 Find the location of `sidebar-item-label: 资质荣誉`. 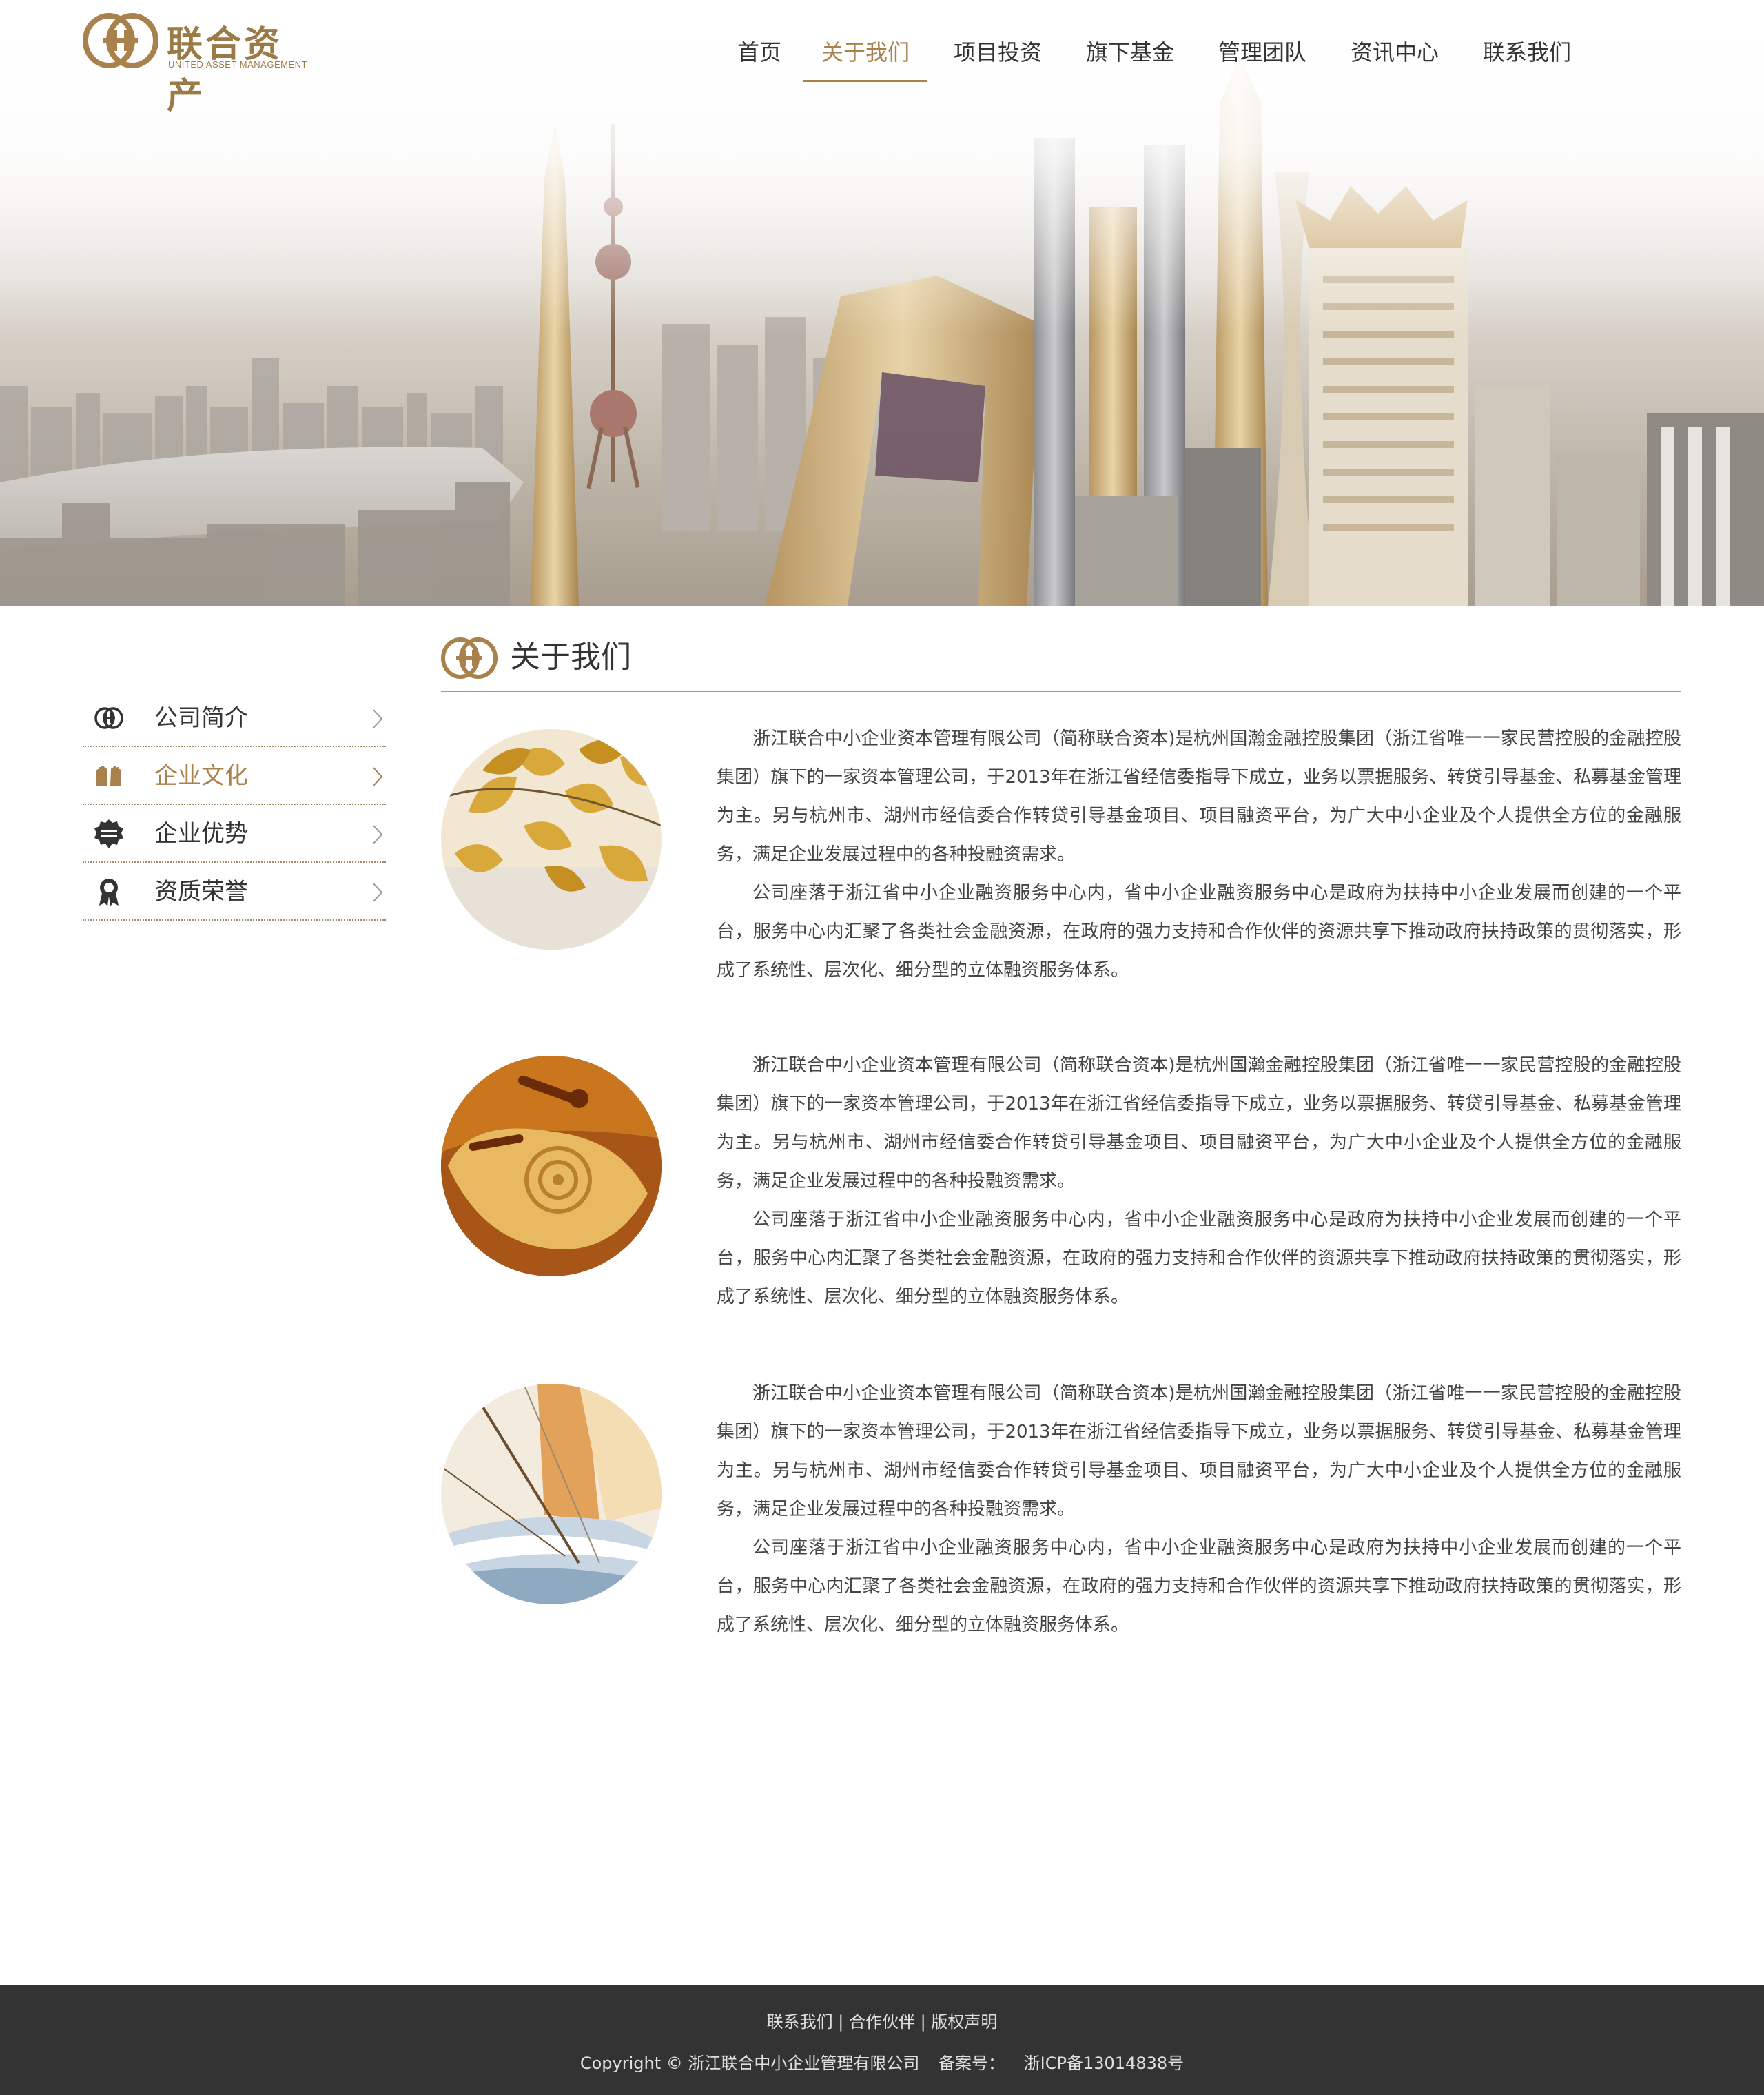

sidebar-item-label: 资质荣誉 is located at coordinates (201, 892).